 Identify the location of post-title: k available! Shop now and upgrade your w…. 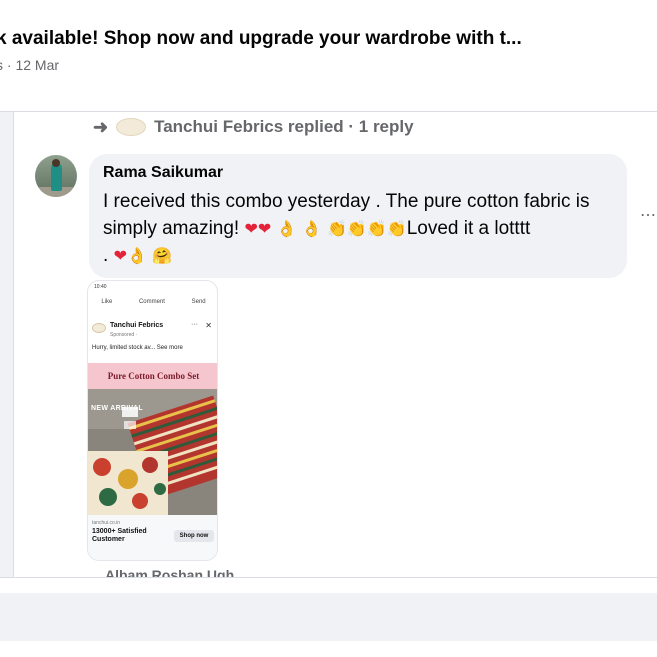
(261, 39).